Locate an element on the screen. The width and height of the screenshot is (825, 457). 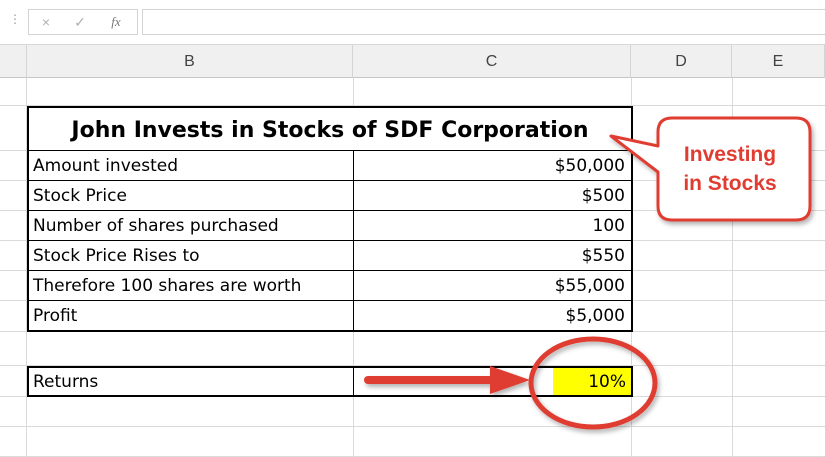
column-header-e: E is located at coordinates (778, 61).